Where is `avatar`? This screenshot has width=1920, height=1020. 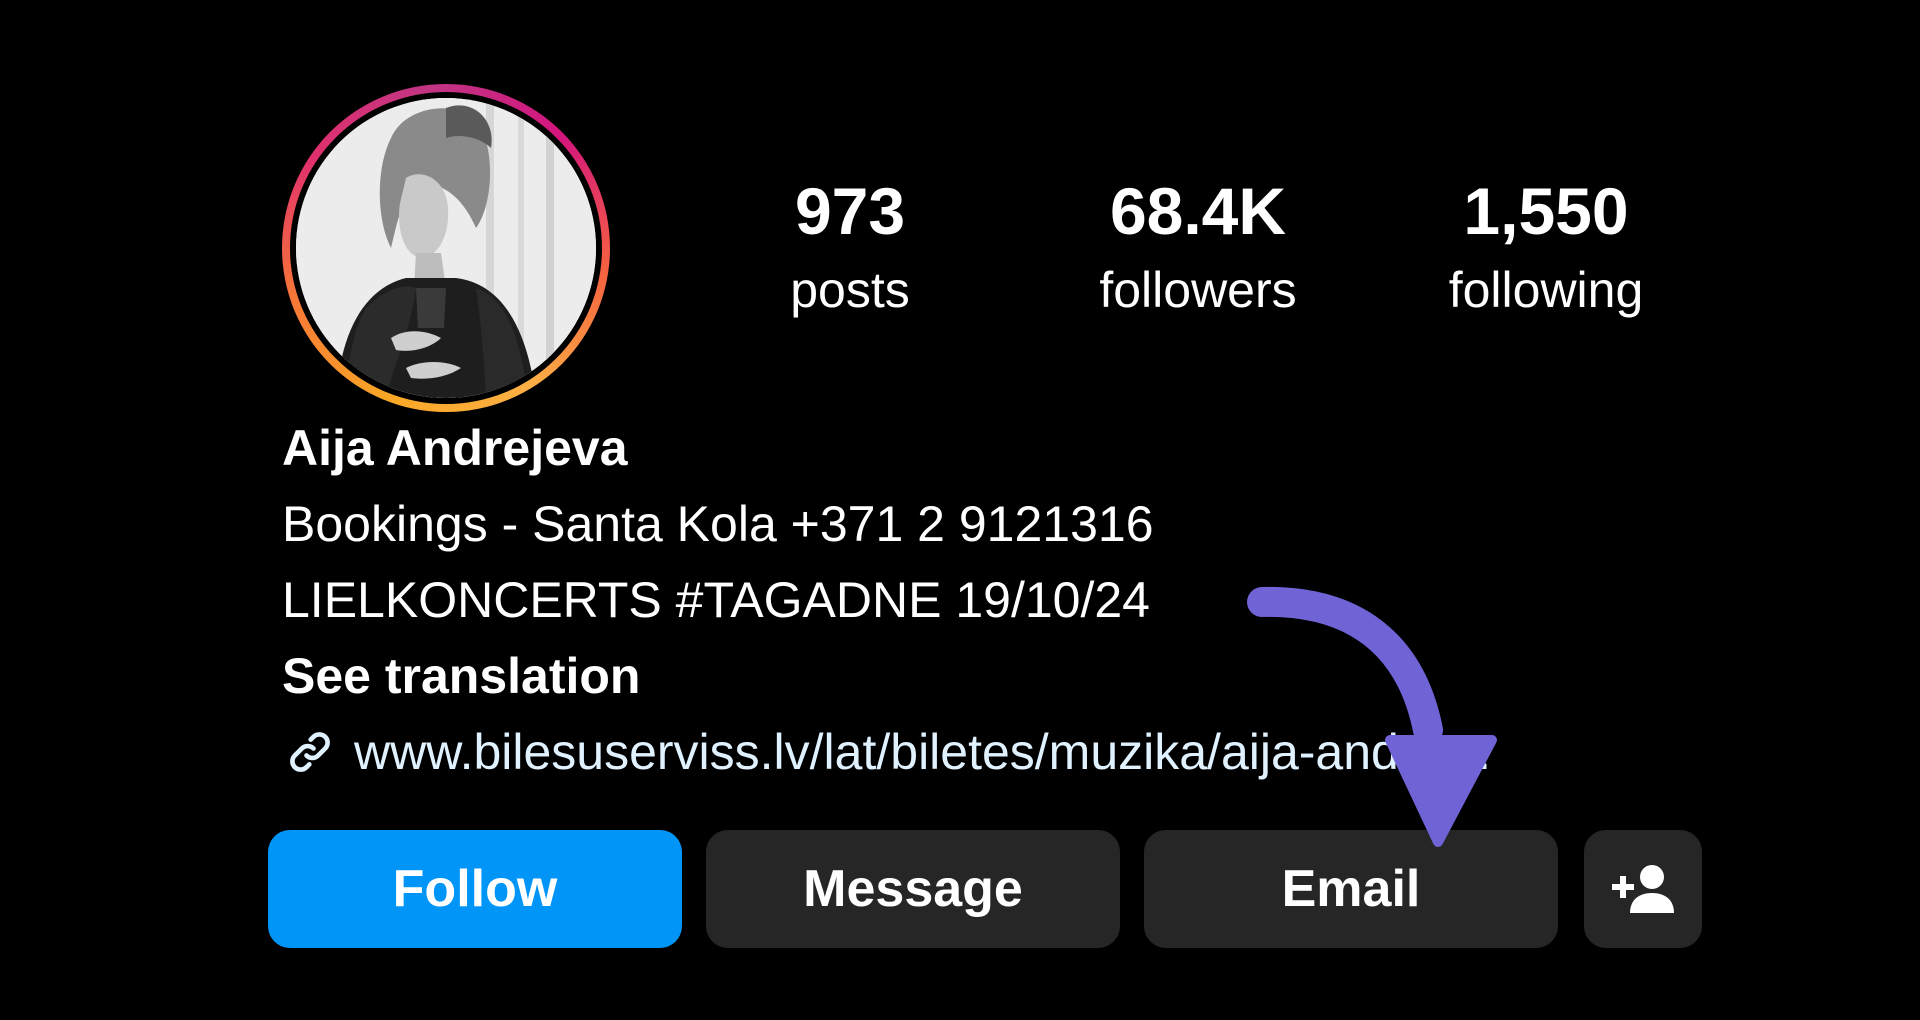 avatar is located at coordinates (446, 248).